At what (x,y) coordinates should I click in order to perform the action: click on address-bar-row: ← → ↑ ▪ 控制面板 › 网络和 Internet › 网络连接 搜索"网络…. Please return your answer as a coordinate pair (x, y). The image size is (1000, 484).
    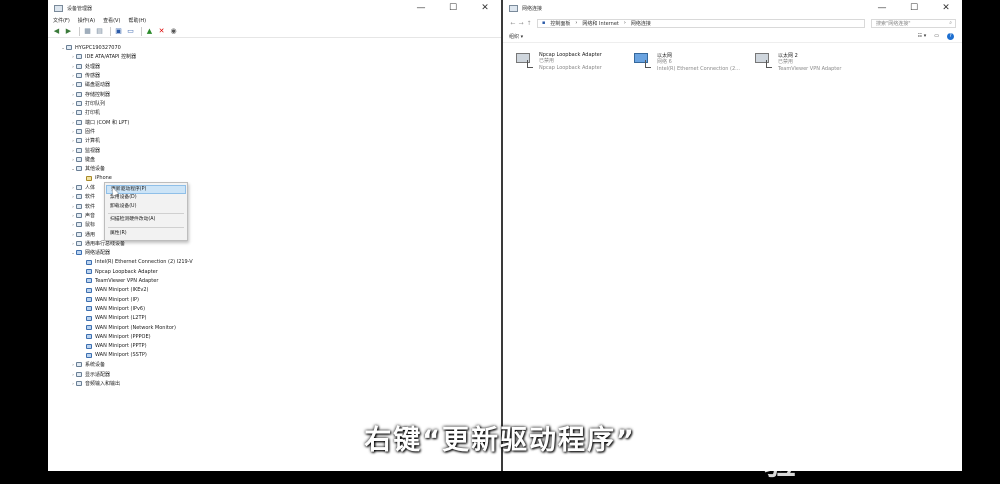
    Looking at the image, I should click on (732, 23).